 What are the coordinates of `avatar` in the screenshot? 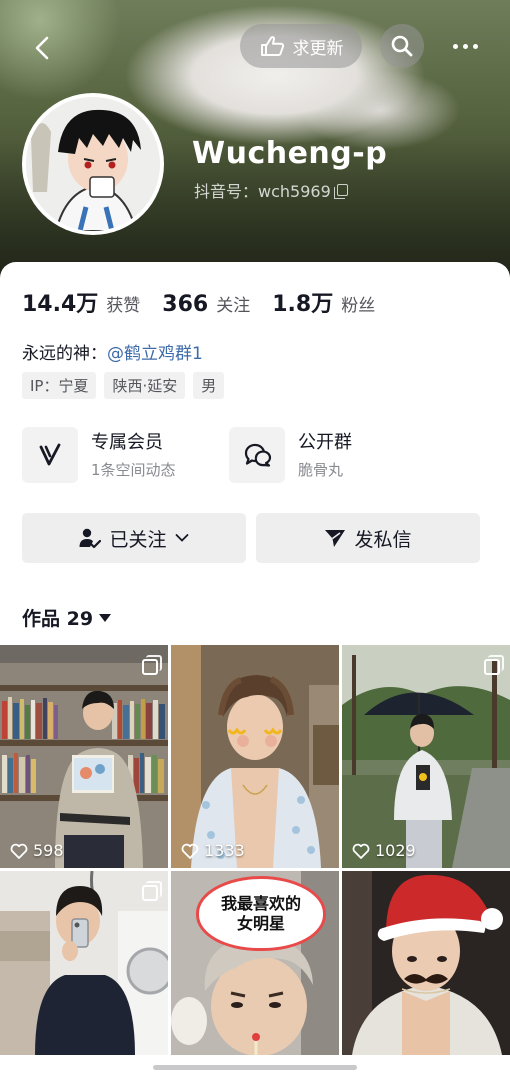 It's located at (93, 164).